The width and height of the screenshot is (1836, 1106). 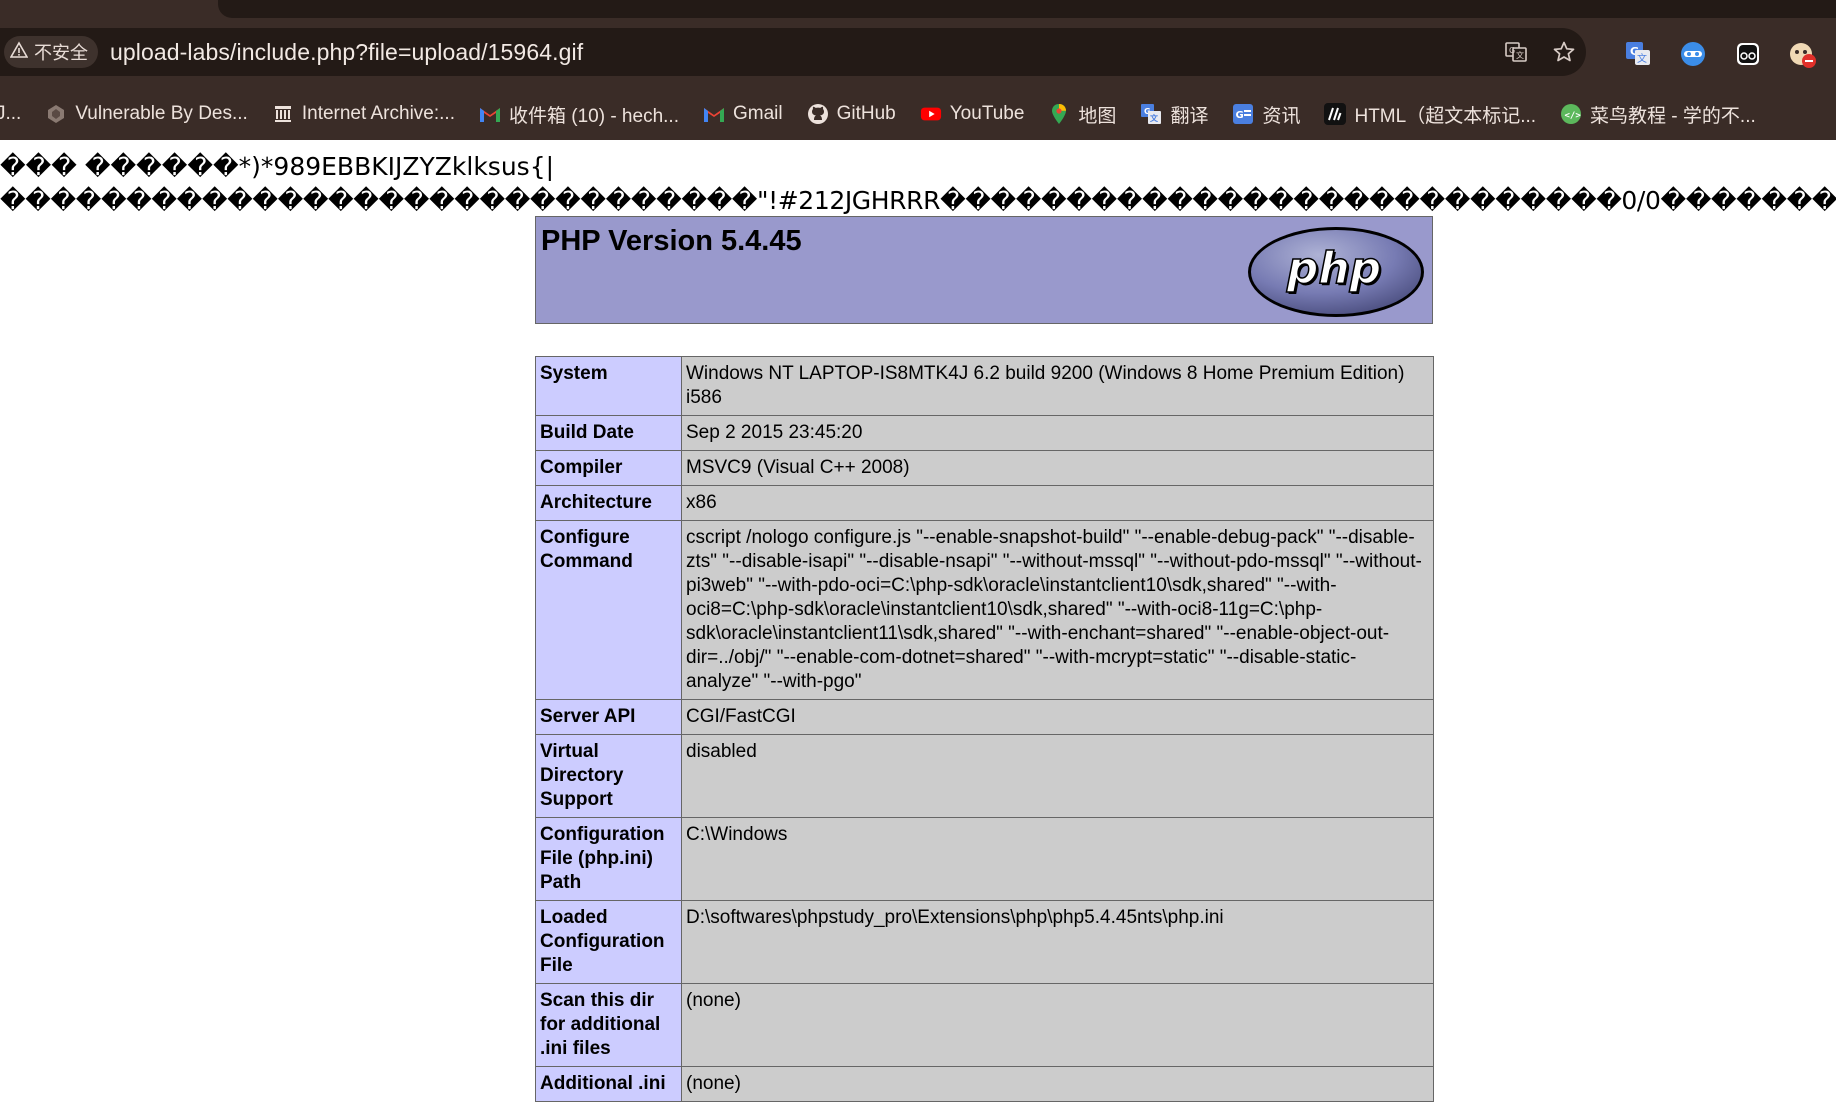 I want to click on binary-garbage-line: ��� ������*)*989EBBKIJZYZklksus{|, so click(x=277, y=166).